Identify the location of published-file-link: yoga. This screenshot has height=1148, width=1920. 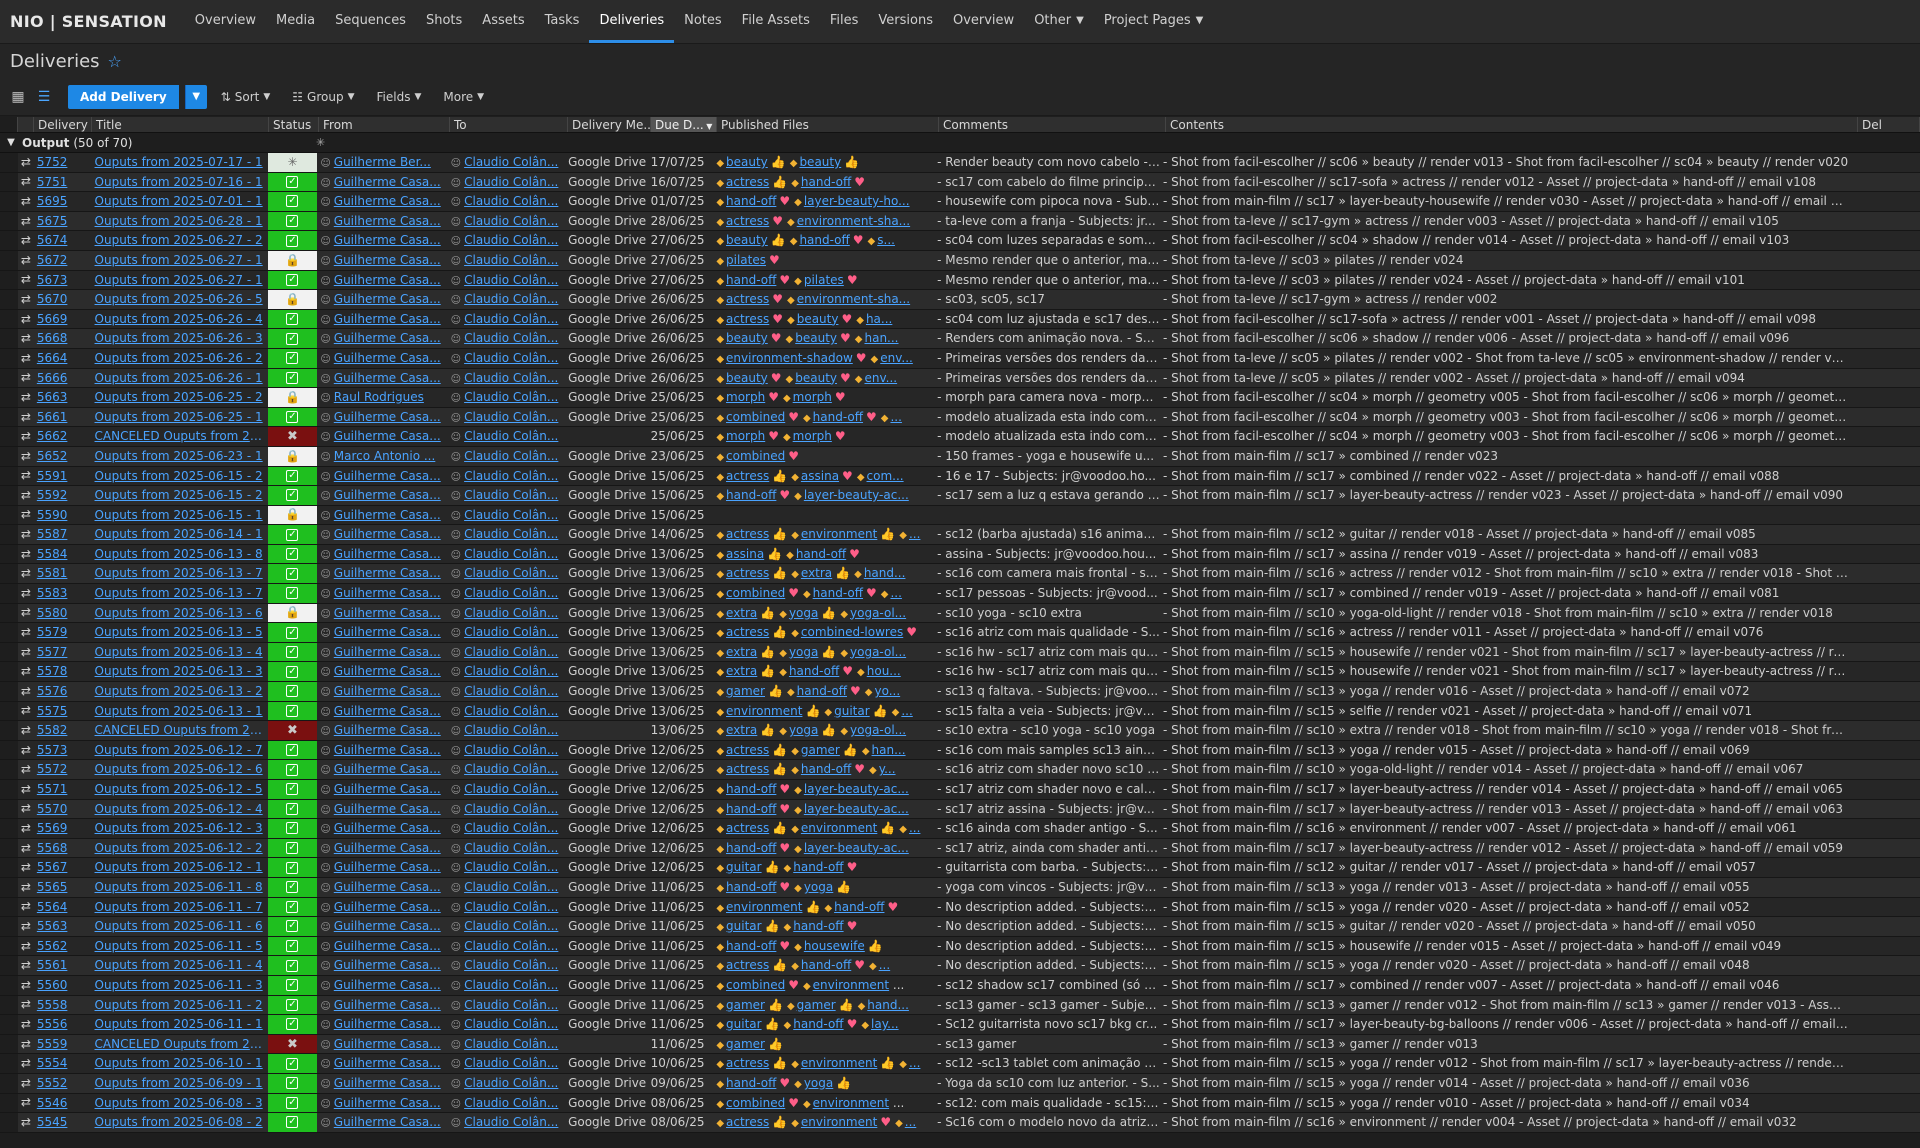
(798, 613).